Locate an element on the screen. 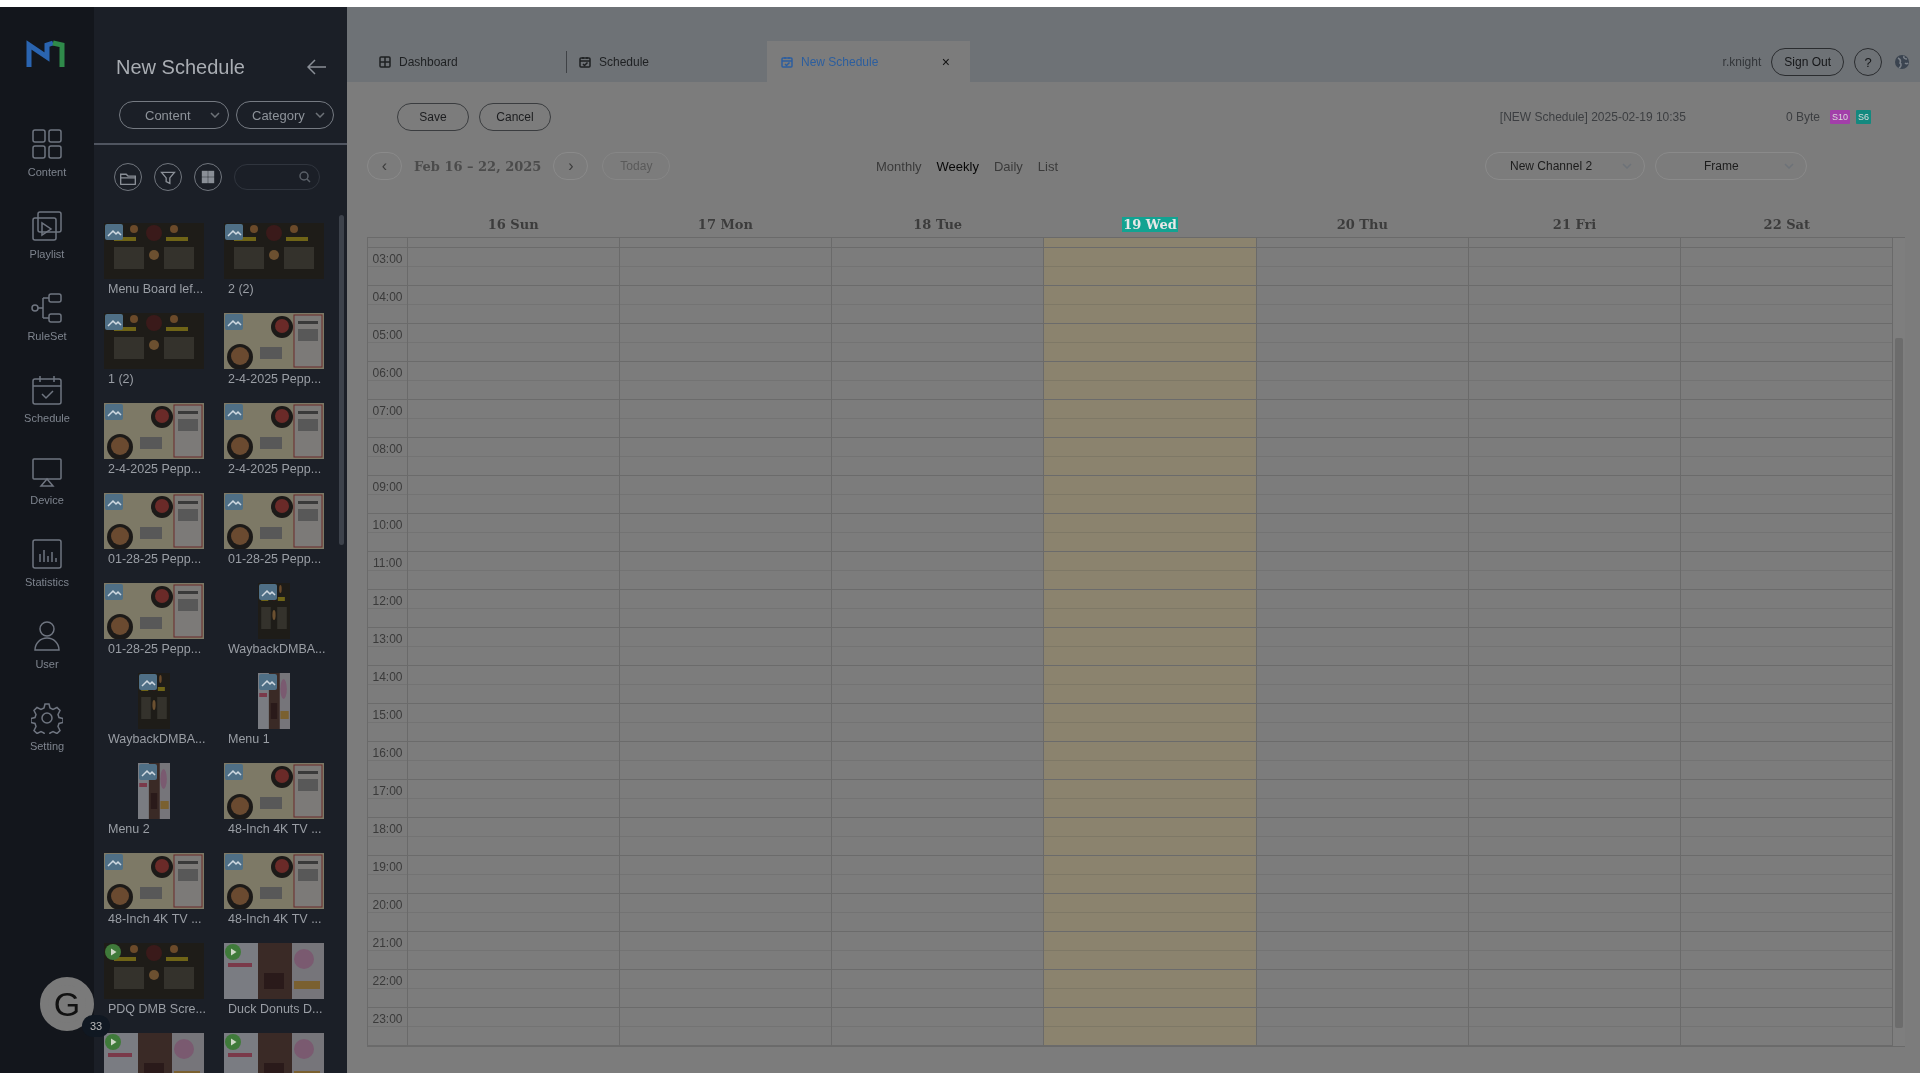 This screenshot has width=1920, height=1080. day-header: 19 Wed is located at coordinates (1150, 224).